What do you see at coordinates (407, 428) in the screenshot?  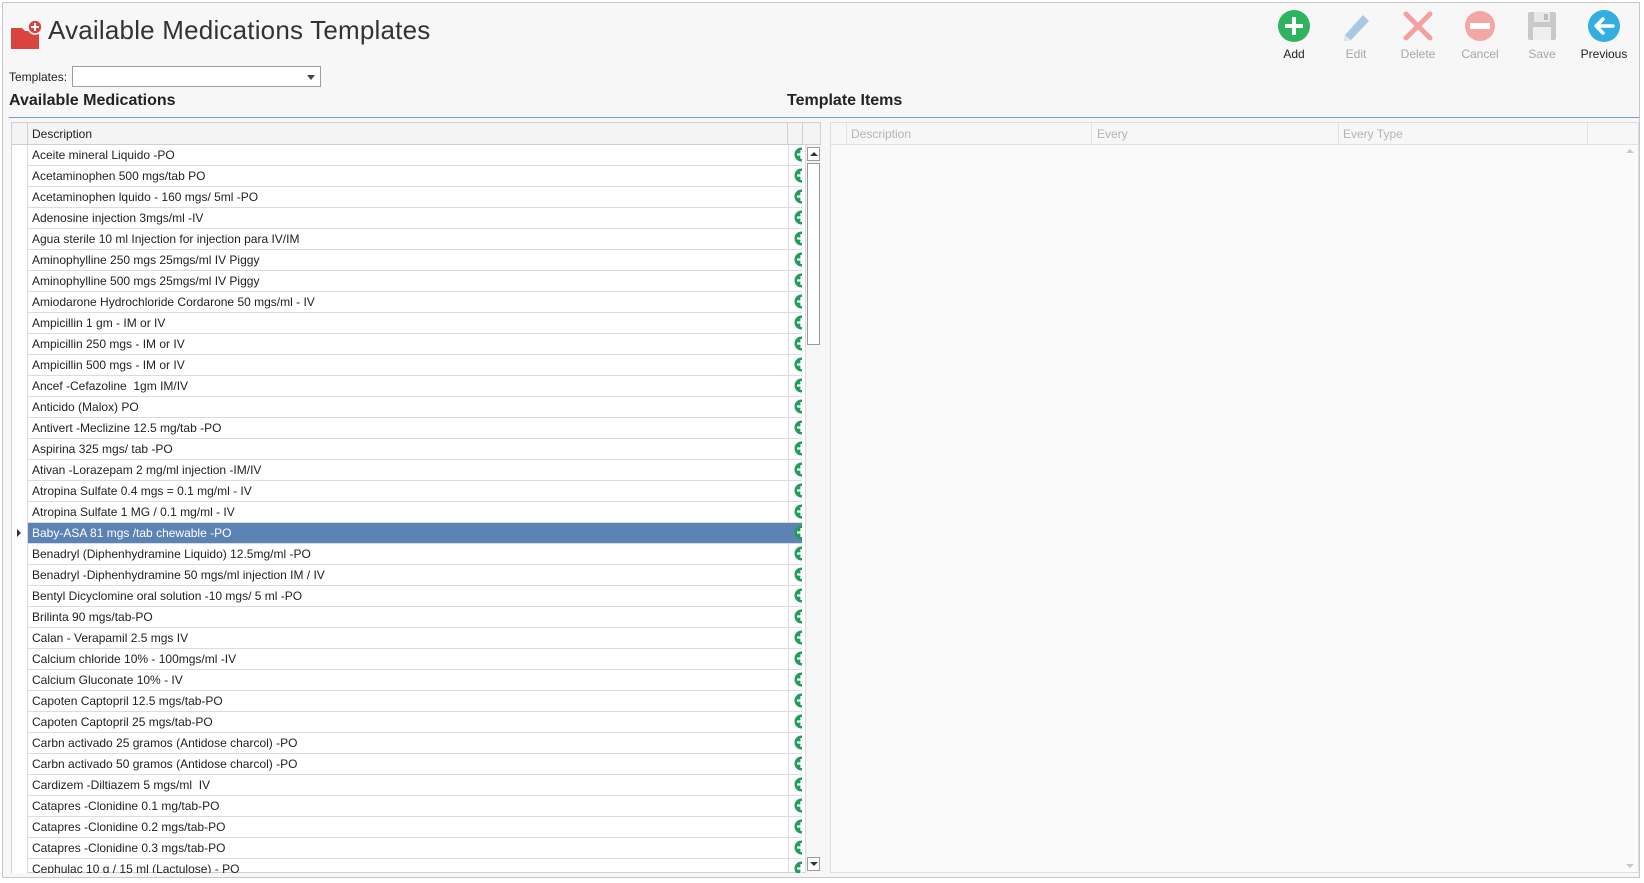 I see `table-row: Antivert -Meclizine 12.5 mg/tab -PO` at bounding box center [407, 428].